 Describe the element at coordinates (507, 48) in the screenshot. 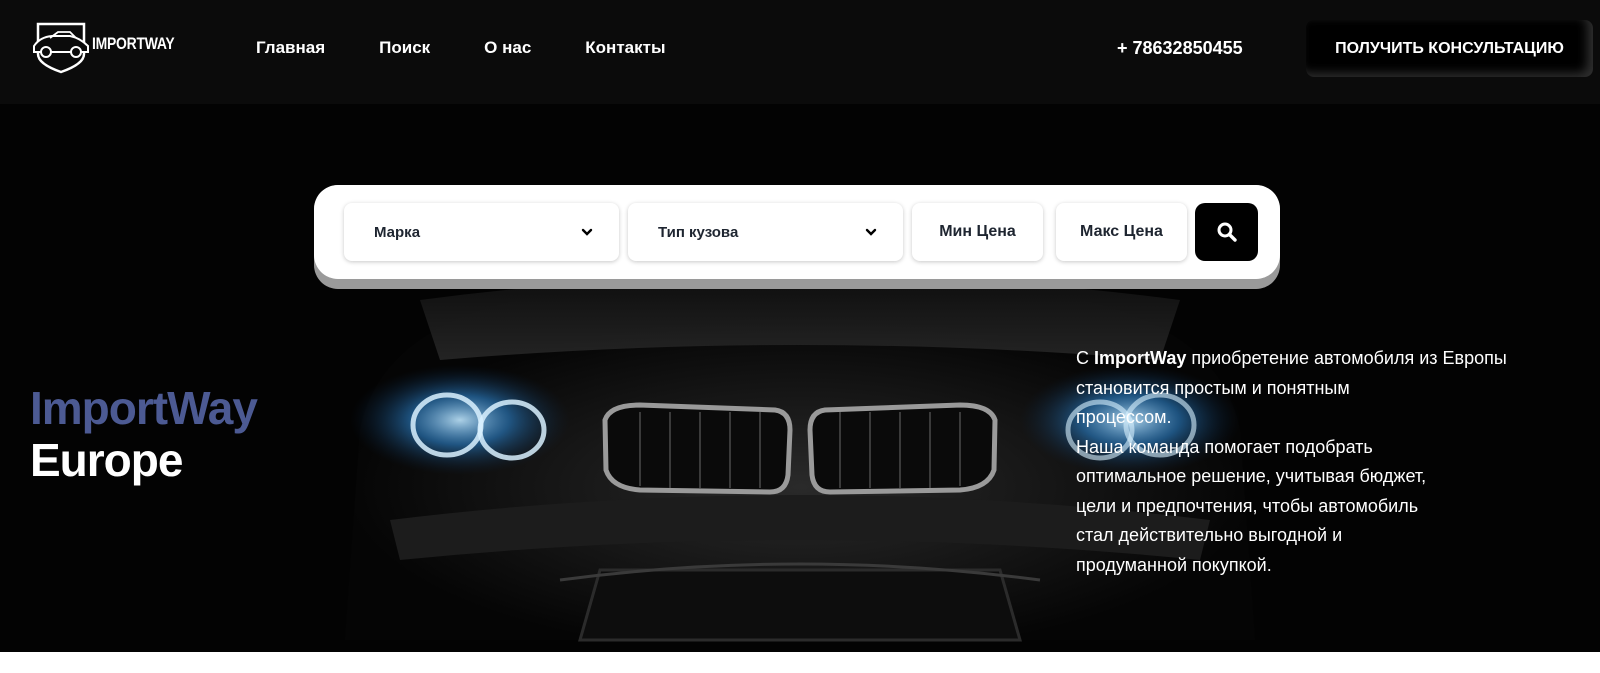

I see `nav-item-about: О нас` at that location.